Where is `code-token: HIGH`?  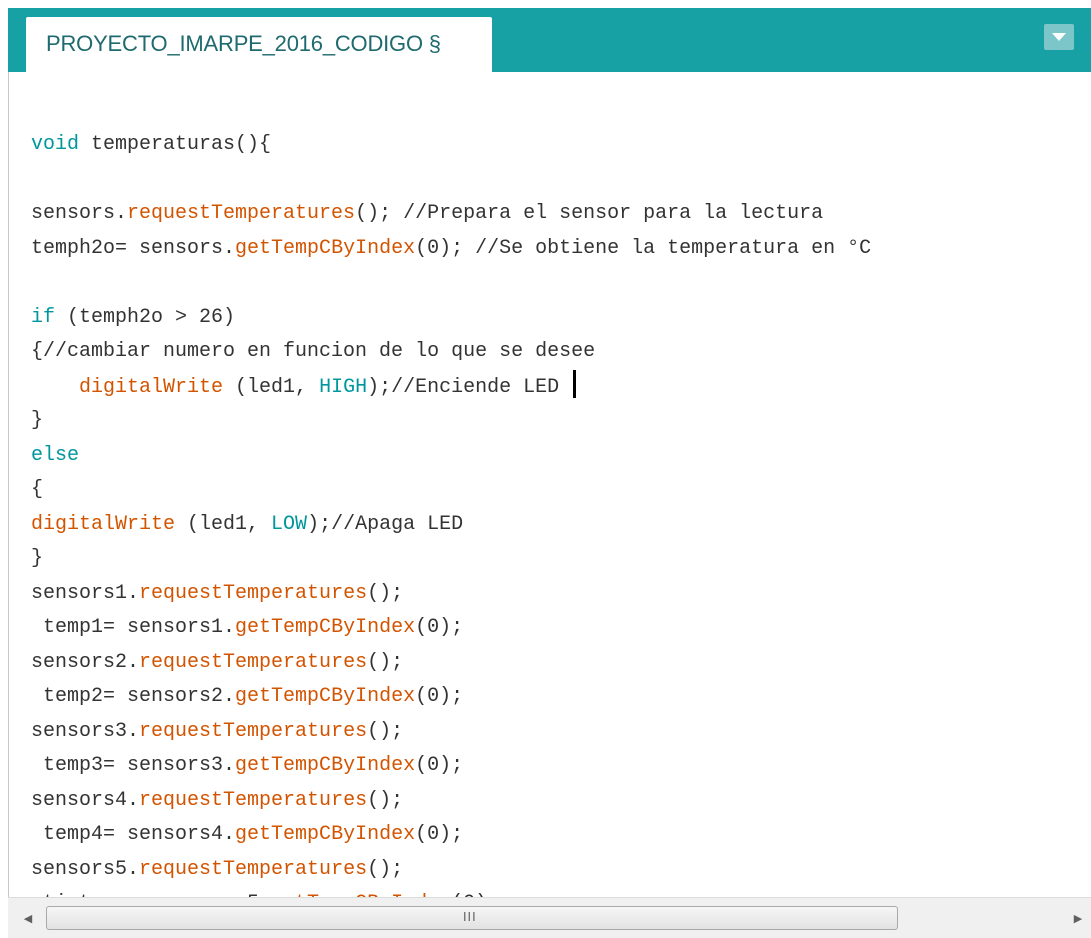
code-token: HIGH is located at coordinates (343, 387).